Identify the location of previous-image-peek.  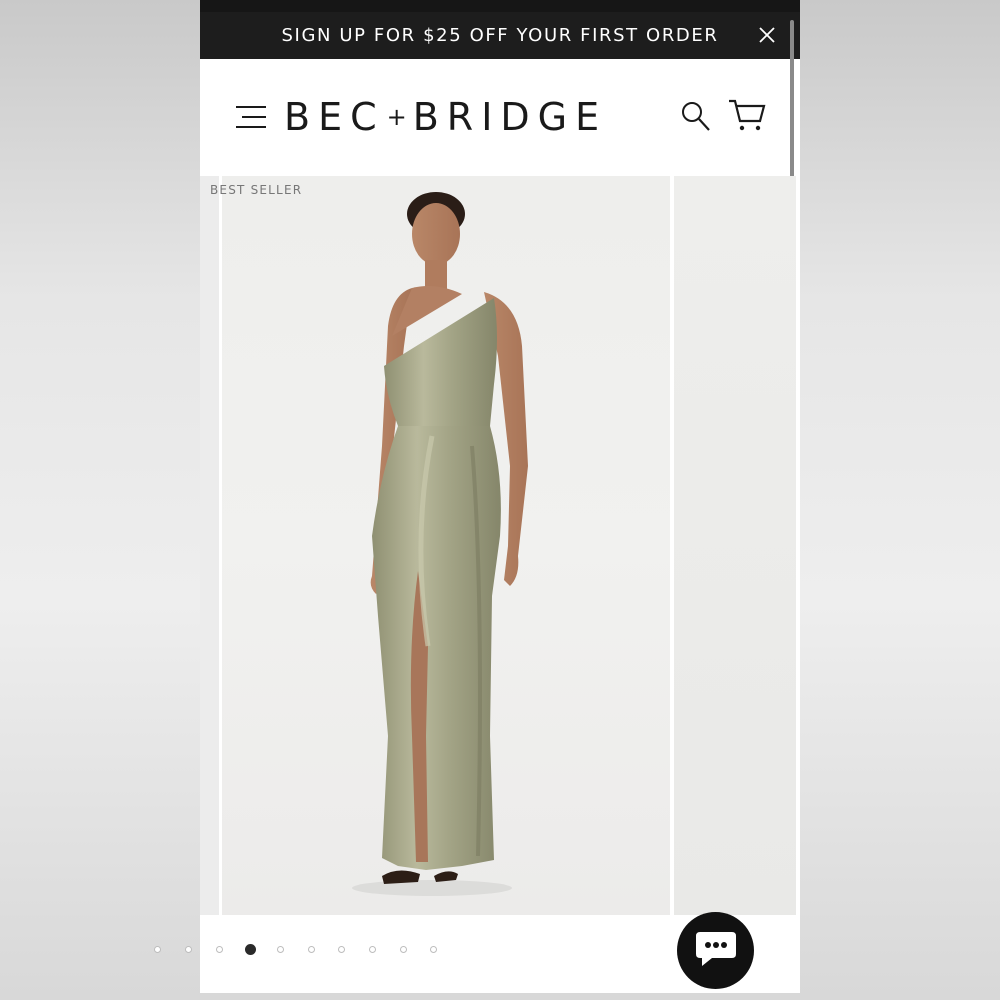
(209, 545).